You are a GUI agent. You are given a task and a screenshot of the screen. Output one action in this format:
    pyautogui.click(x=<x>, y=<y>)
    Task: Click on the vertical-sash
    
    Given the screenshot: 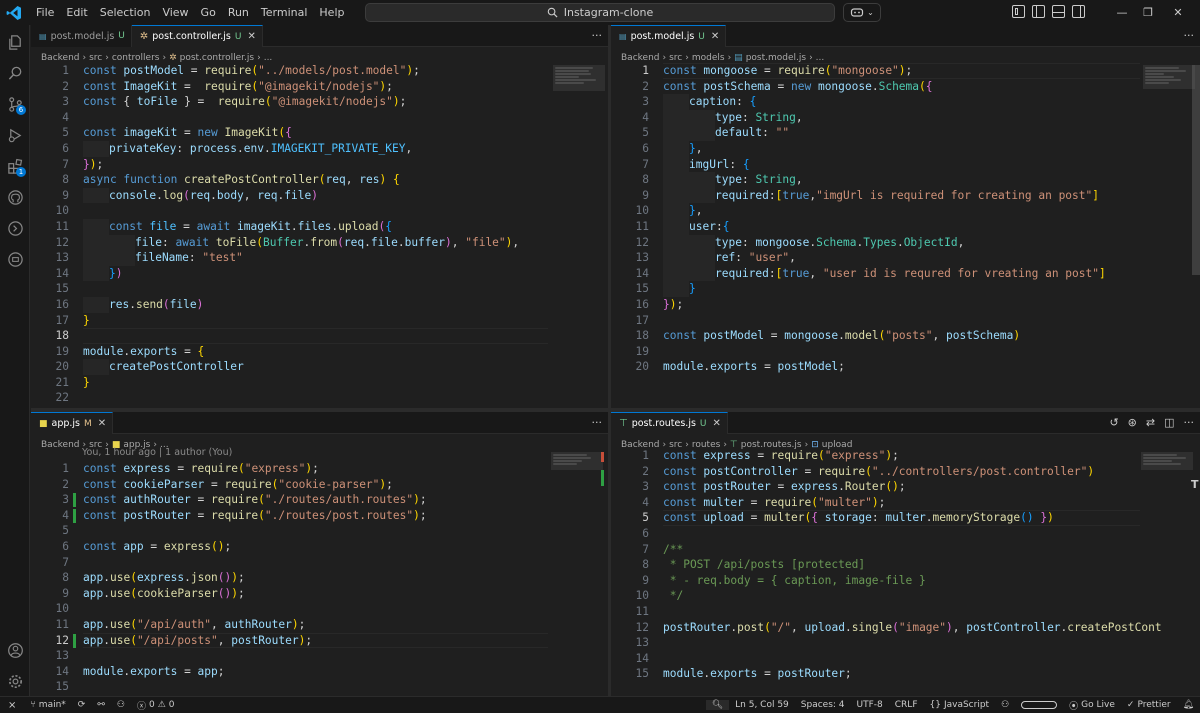 What is the action you would take?
    pyautogui.click(x=609, y=360)
    